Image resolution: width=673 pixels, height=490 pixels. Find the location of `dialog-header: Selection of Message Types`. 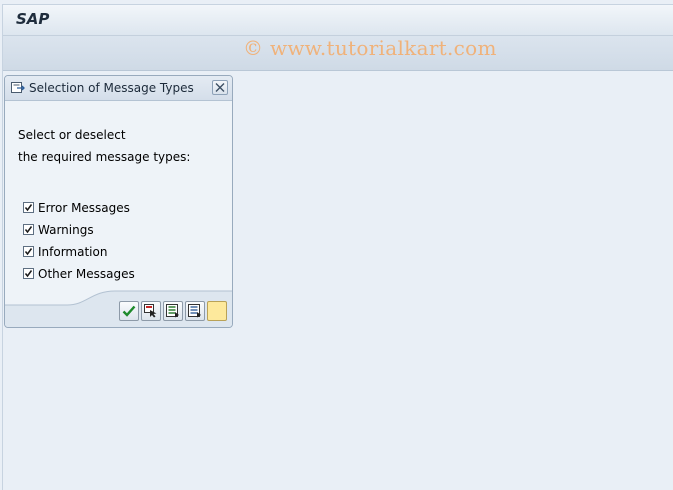

dialog-header: Selection of Message Types is located at coordinates (118, 88).